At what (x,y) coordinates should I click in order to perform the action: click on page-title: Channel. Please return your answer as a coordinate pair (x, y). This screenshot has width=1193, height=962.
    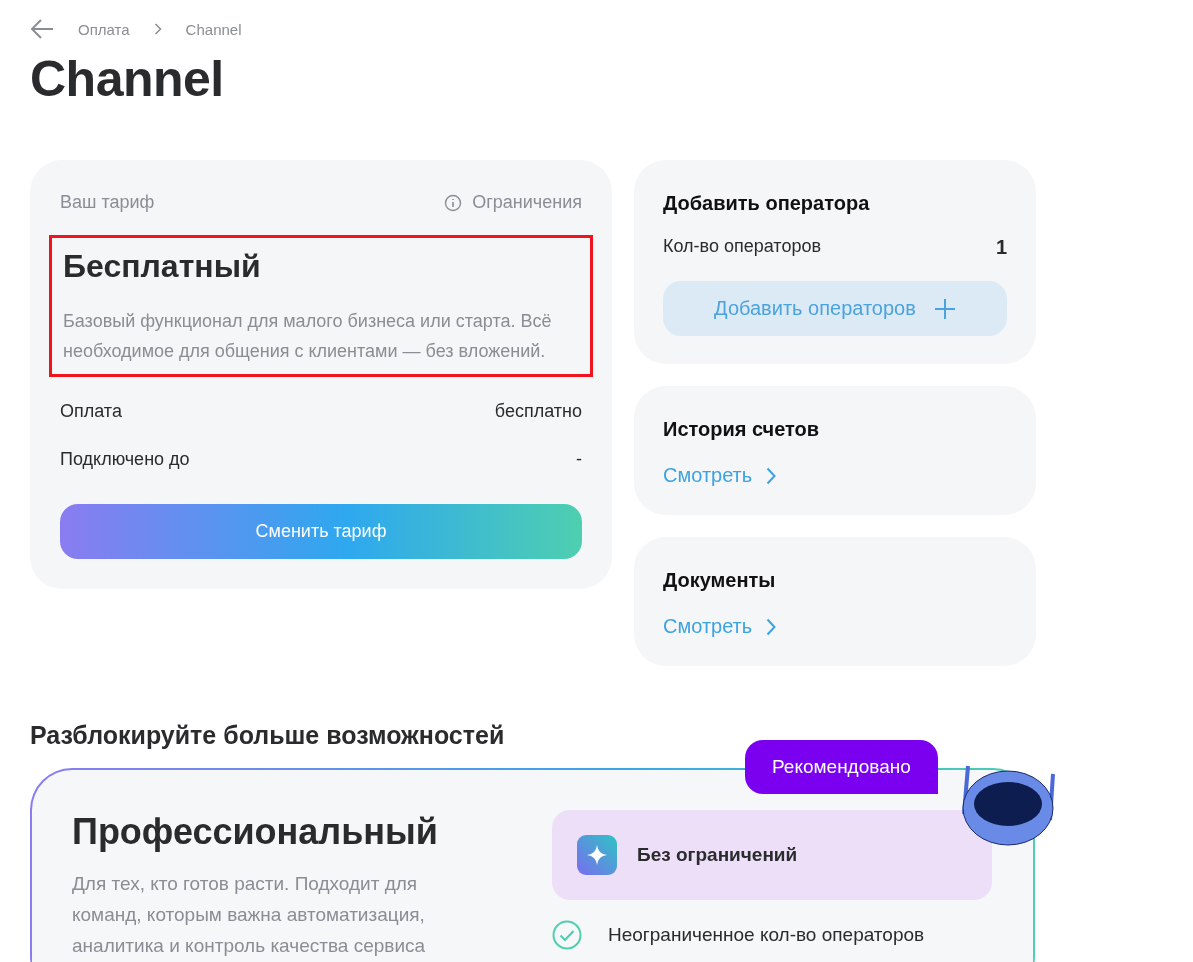
    Looking at the image, I should click on (127, 79).